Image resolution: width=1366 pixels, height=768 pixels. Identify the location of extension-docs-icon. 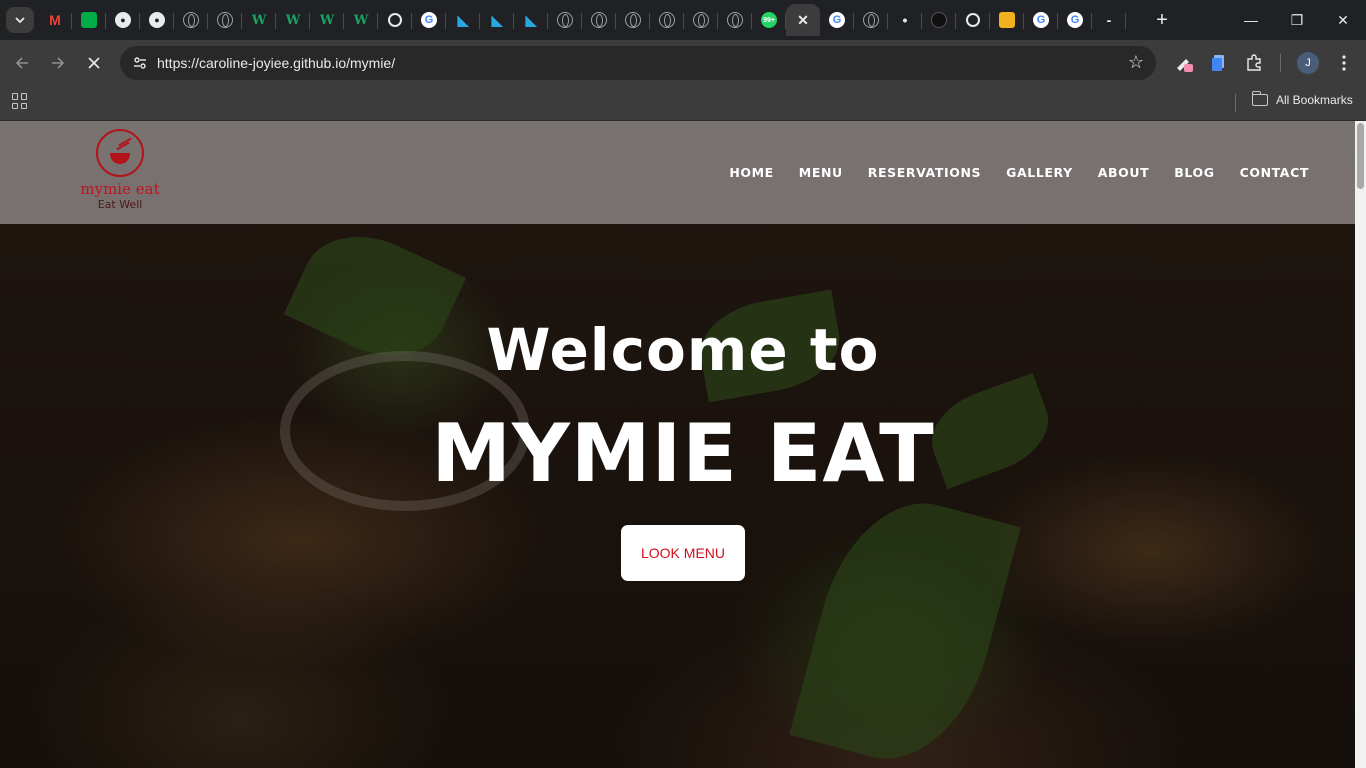
(1218, 63).